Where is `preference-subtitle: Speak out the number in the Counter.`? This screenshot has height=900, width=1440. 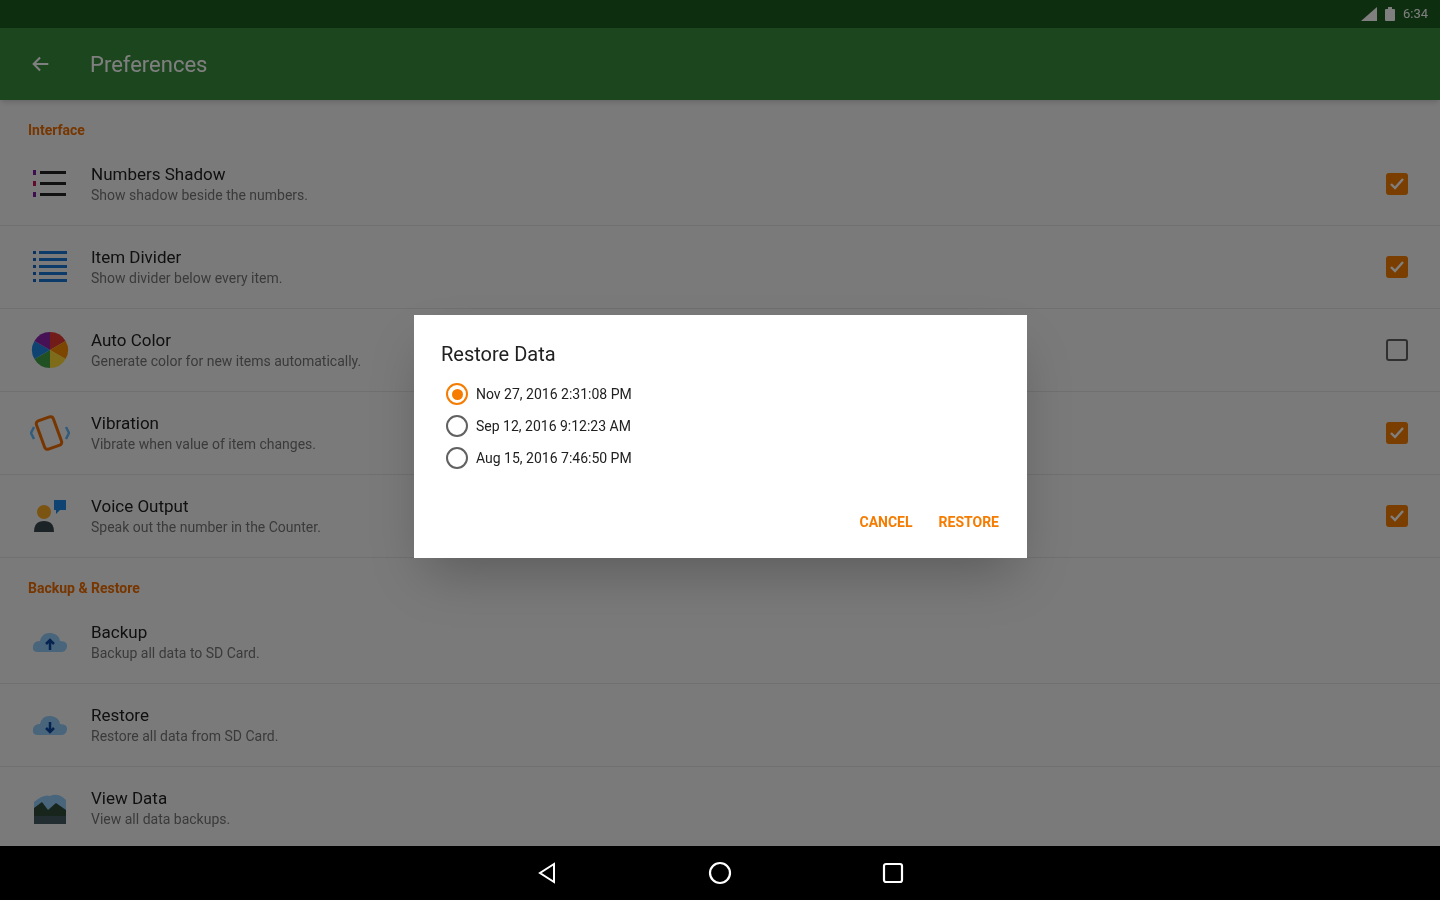 preference-subtitle: Speak out the number in the Counter. is located at coordinates (206, 527).